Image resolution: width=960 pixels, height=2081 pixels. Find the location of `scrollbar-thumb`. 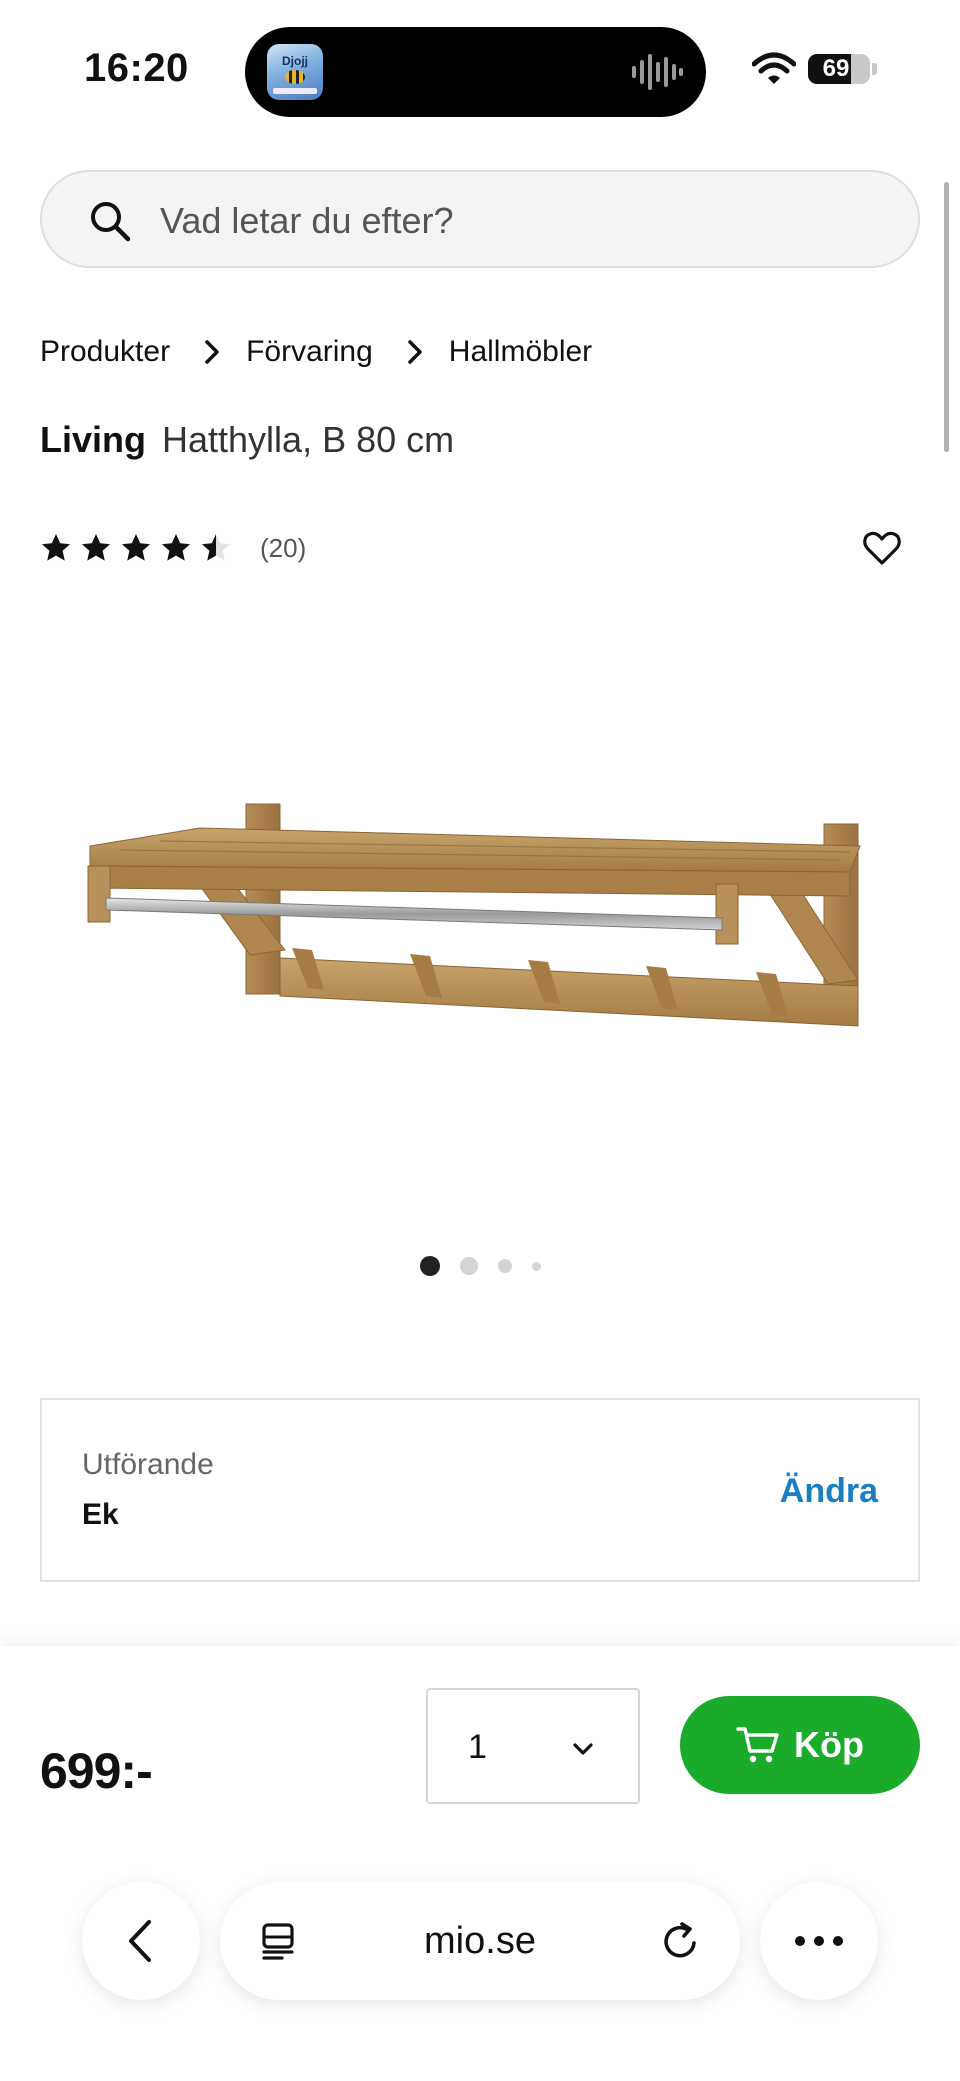

scrollbar-thumb is located at coordinates (946, 317).